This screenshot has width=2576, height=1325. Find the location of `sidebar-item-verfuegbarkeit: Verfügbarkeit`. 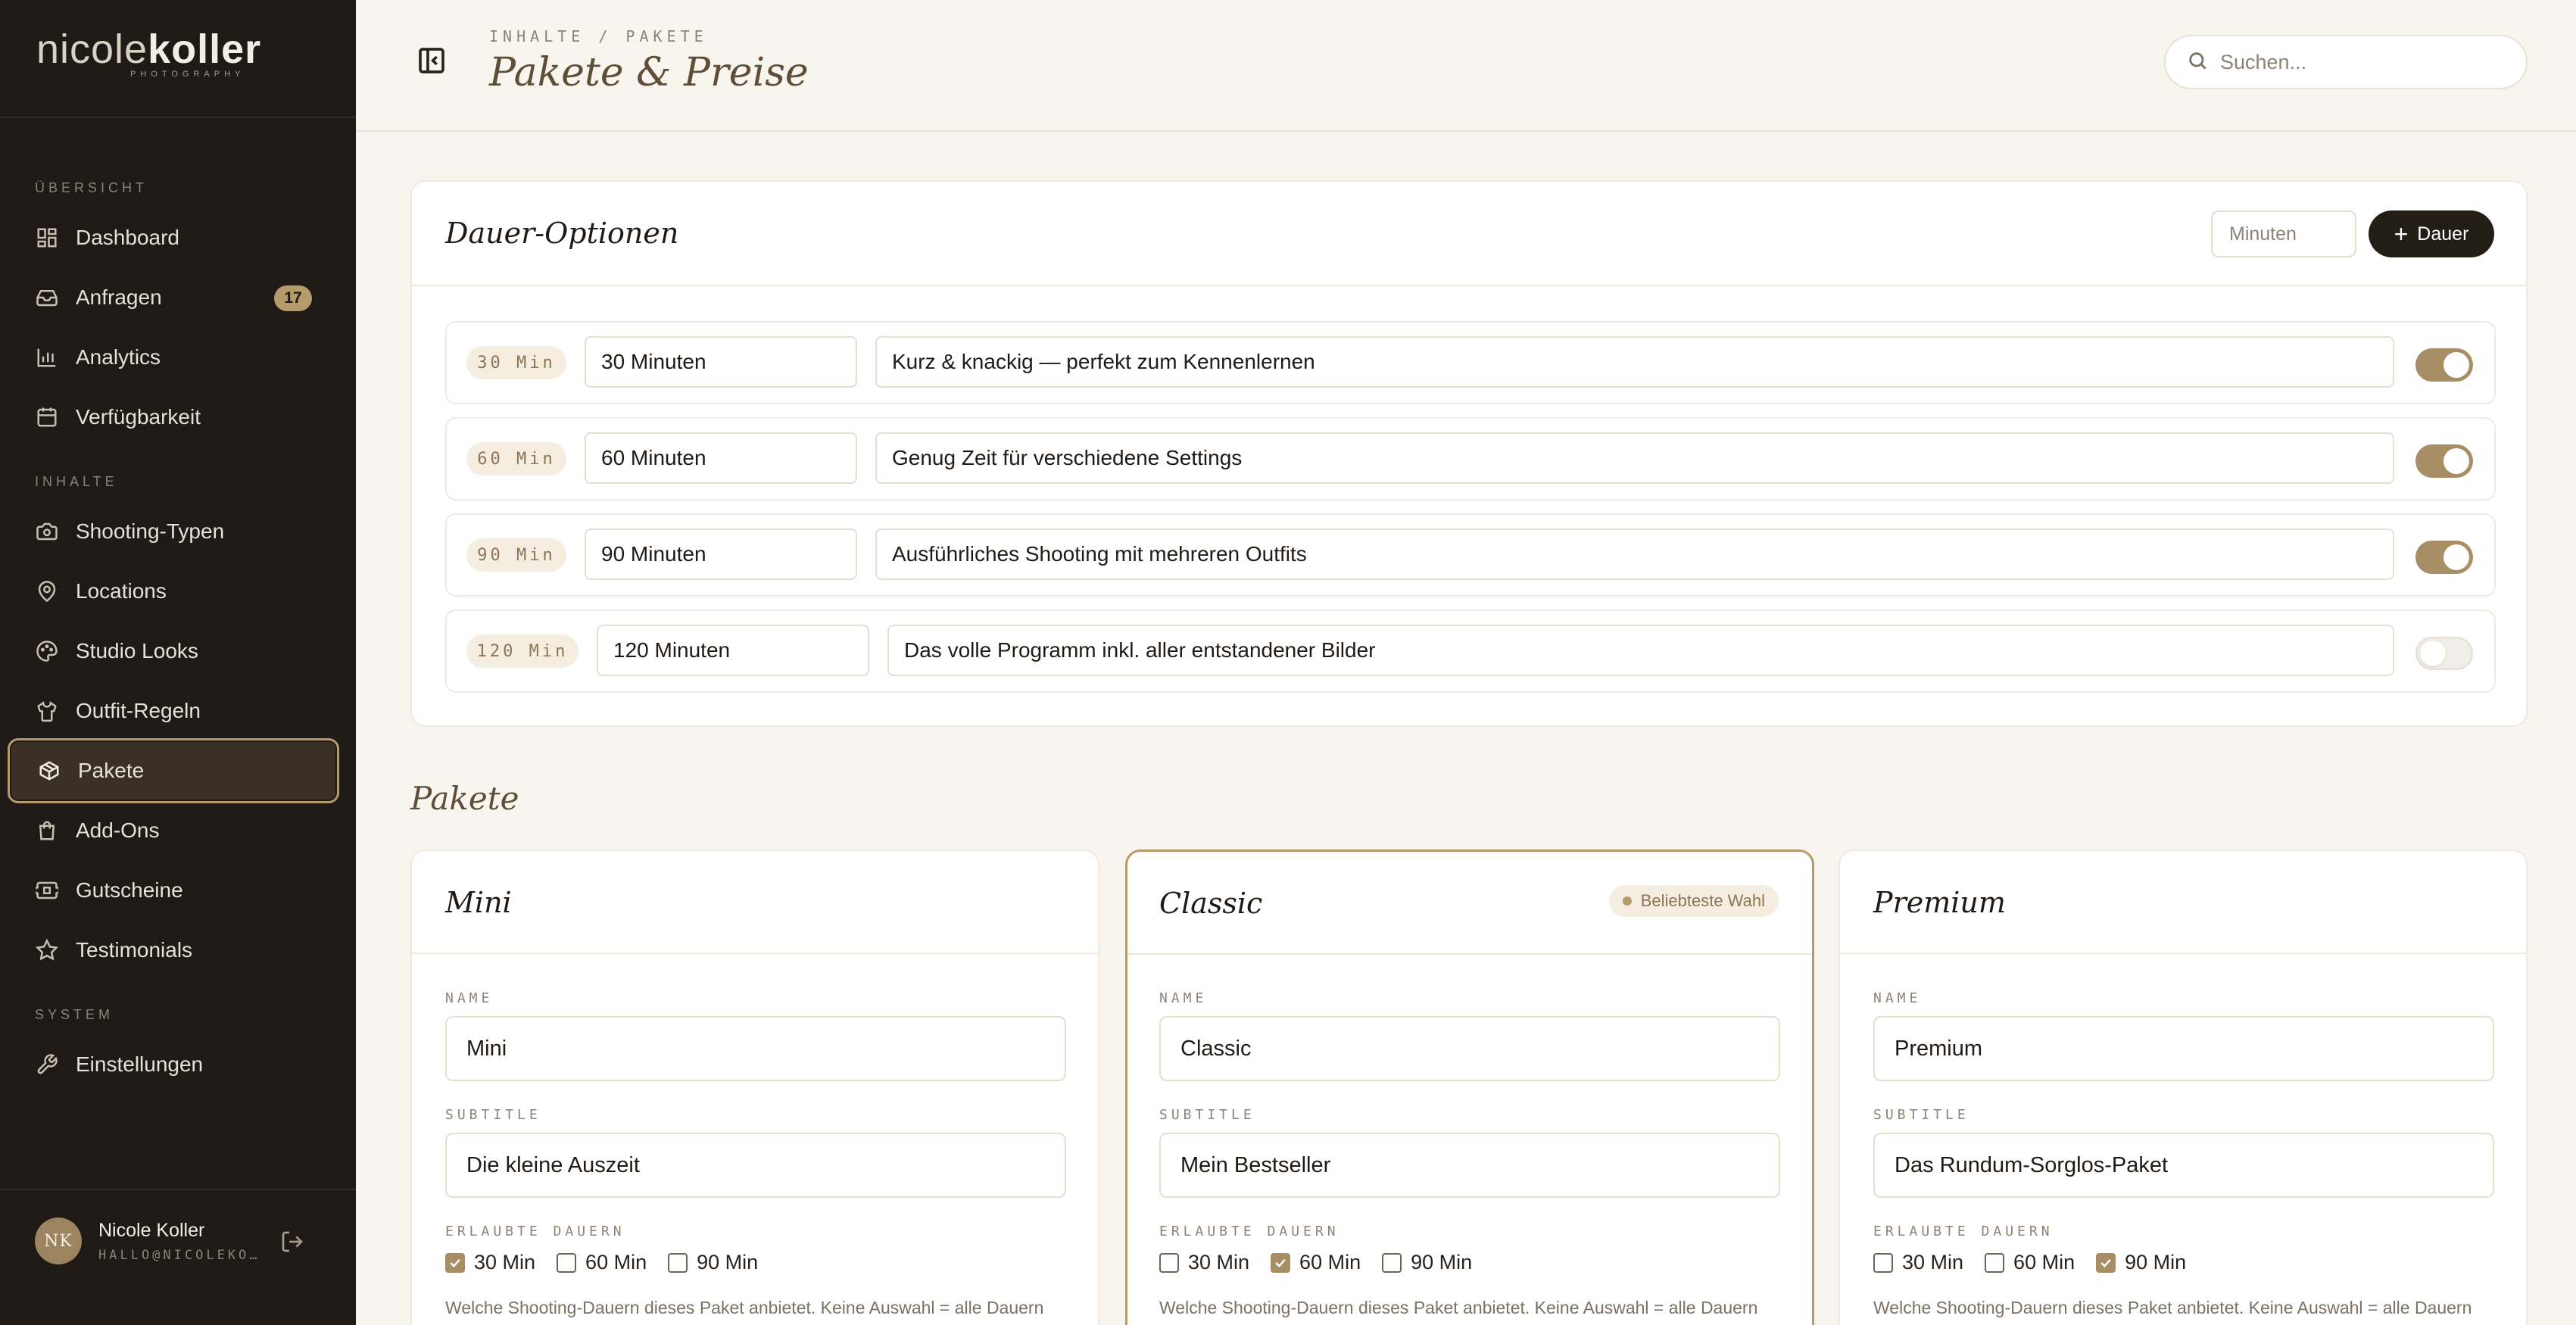

sidebar-item-verfuegbarkeit: Verfügbarkeit is located at coordinates (173, 417).